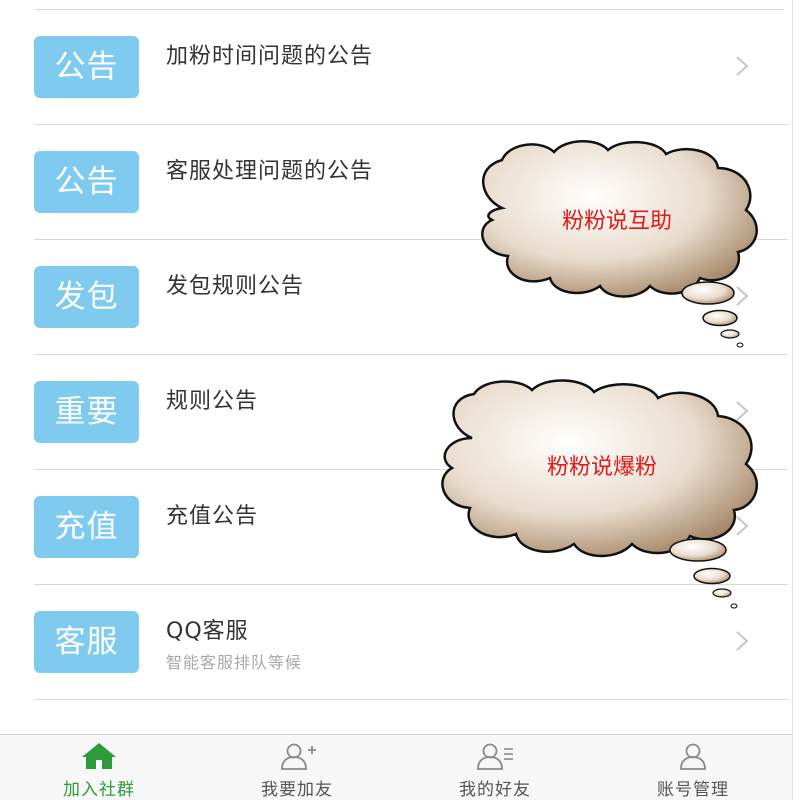 This screenshot has width=800, height=800. I want to click on bottom-tab-bar: 加入社群 我要加友 我的好友 账号管理, so click(396, 767).